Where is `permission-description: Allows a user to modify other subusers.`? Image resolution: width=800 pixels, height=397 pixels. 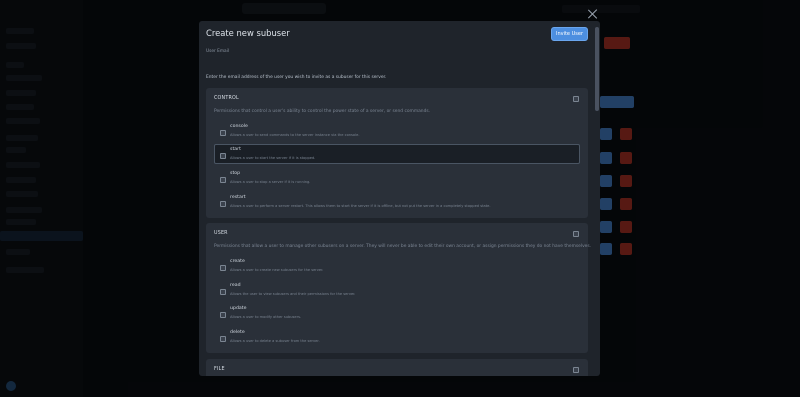
permission-description: Allows a user to modify other subusers. is located at coordinates (266, 317).